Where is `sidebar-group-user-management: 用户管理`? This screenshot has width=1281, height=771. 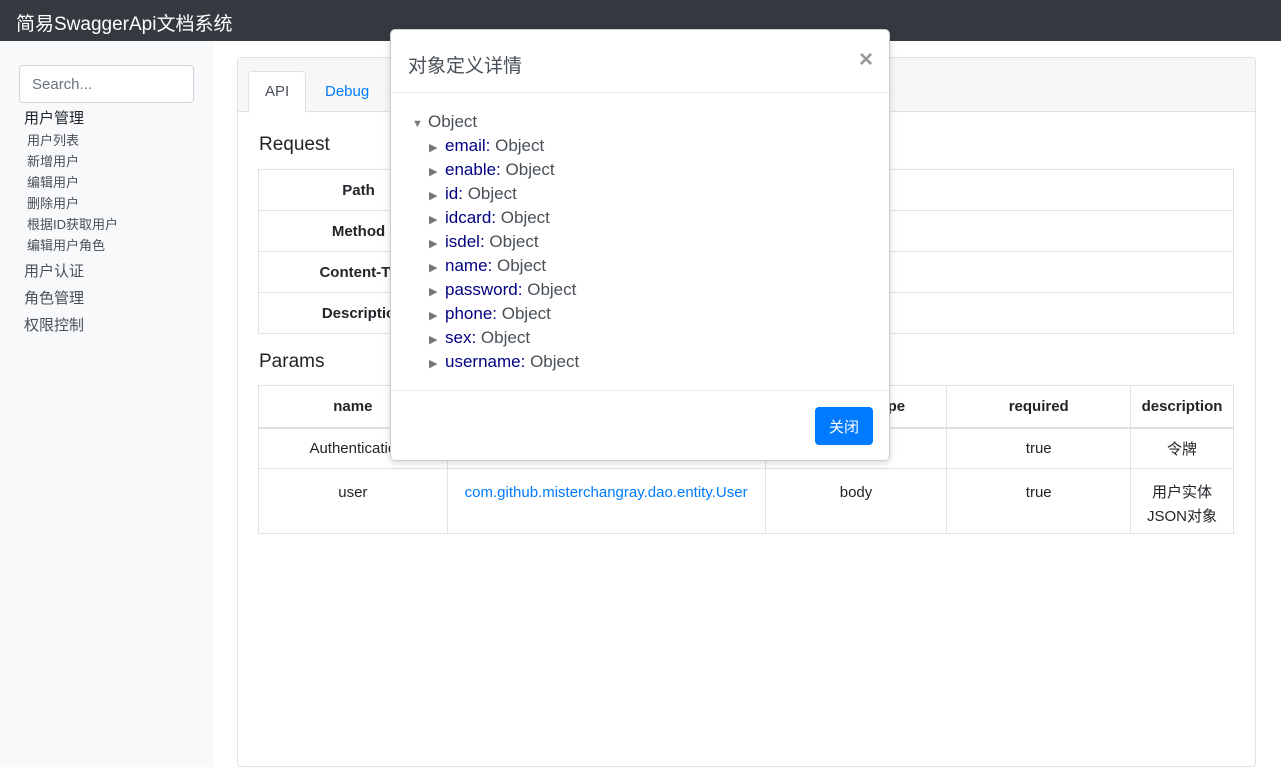 sidebar-group-user-management: 用户管理 is located at coordinates (116, 119).